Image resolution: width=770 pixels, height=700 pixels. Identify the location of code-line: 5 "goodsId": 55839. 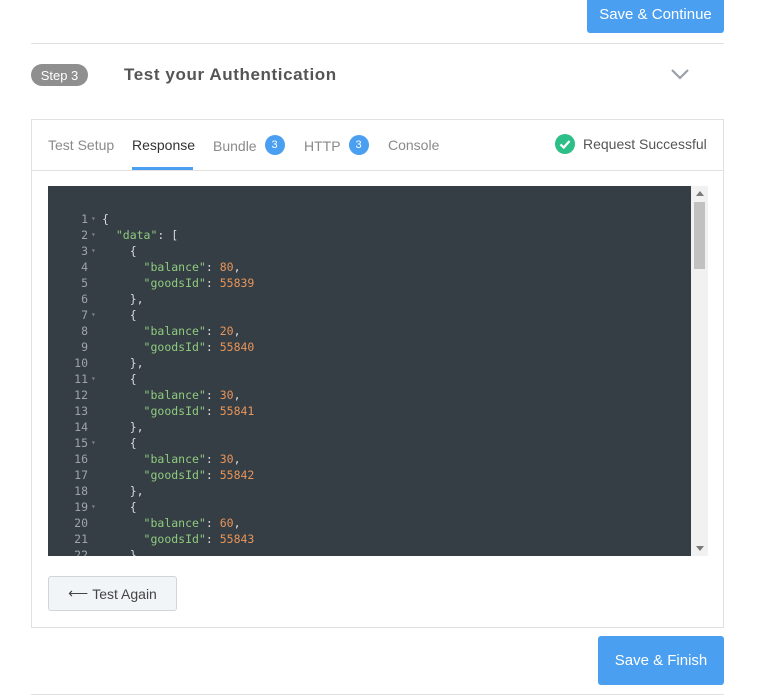
(151, 283).